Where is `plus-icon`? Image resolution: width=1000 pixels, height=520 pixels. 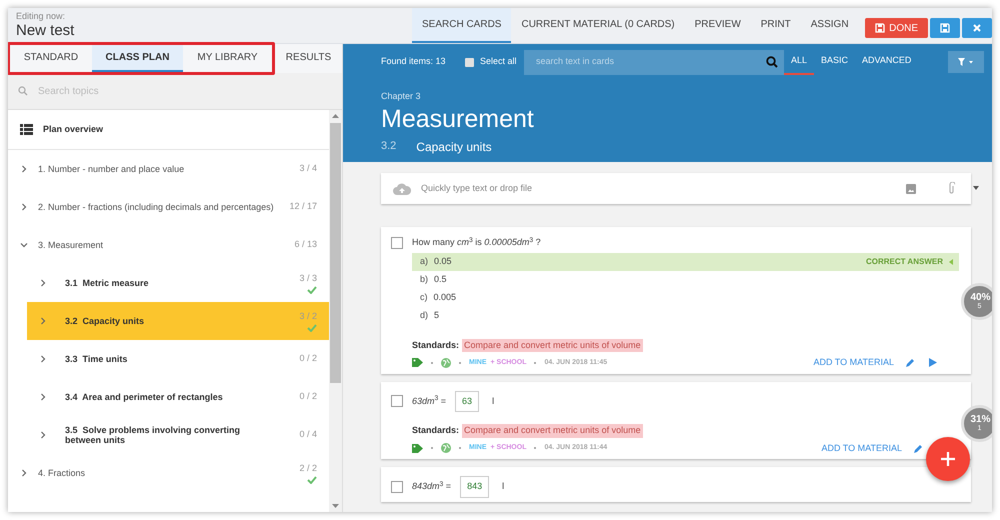
plus-icon is located at coordinates (948, 459).